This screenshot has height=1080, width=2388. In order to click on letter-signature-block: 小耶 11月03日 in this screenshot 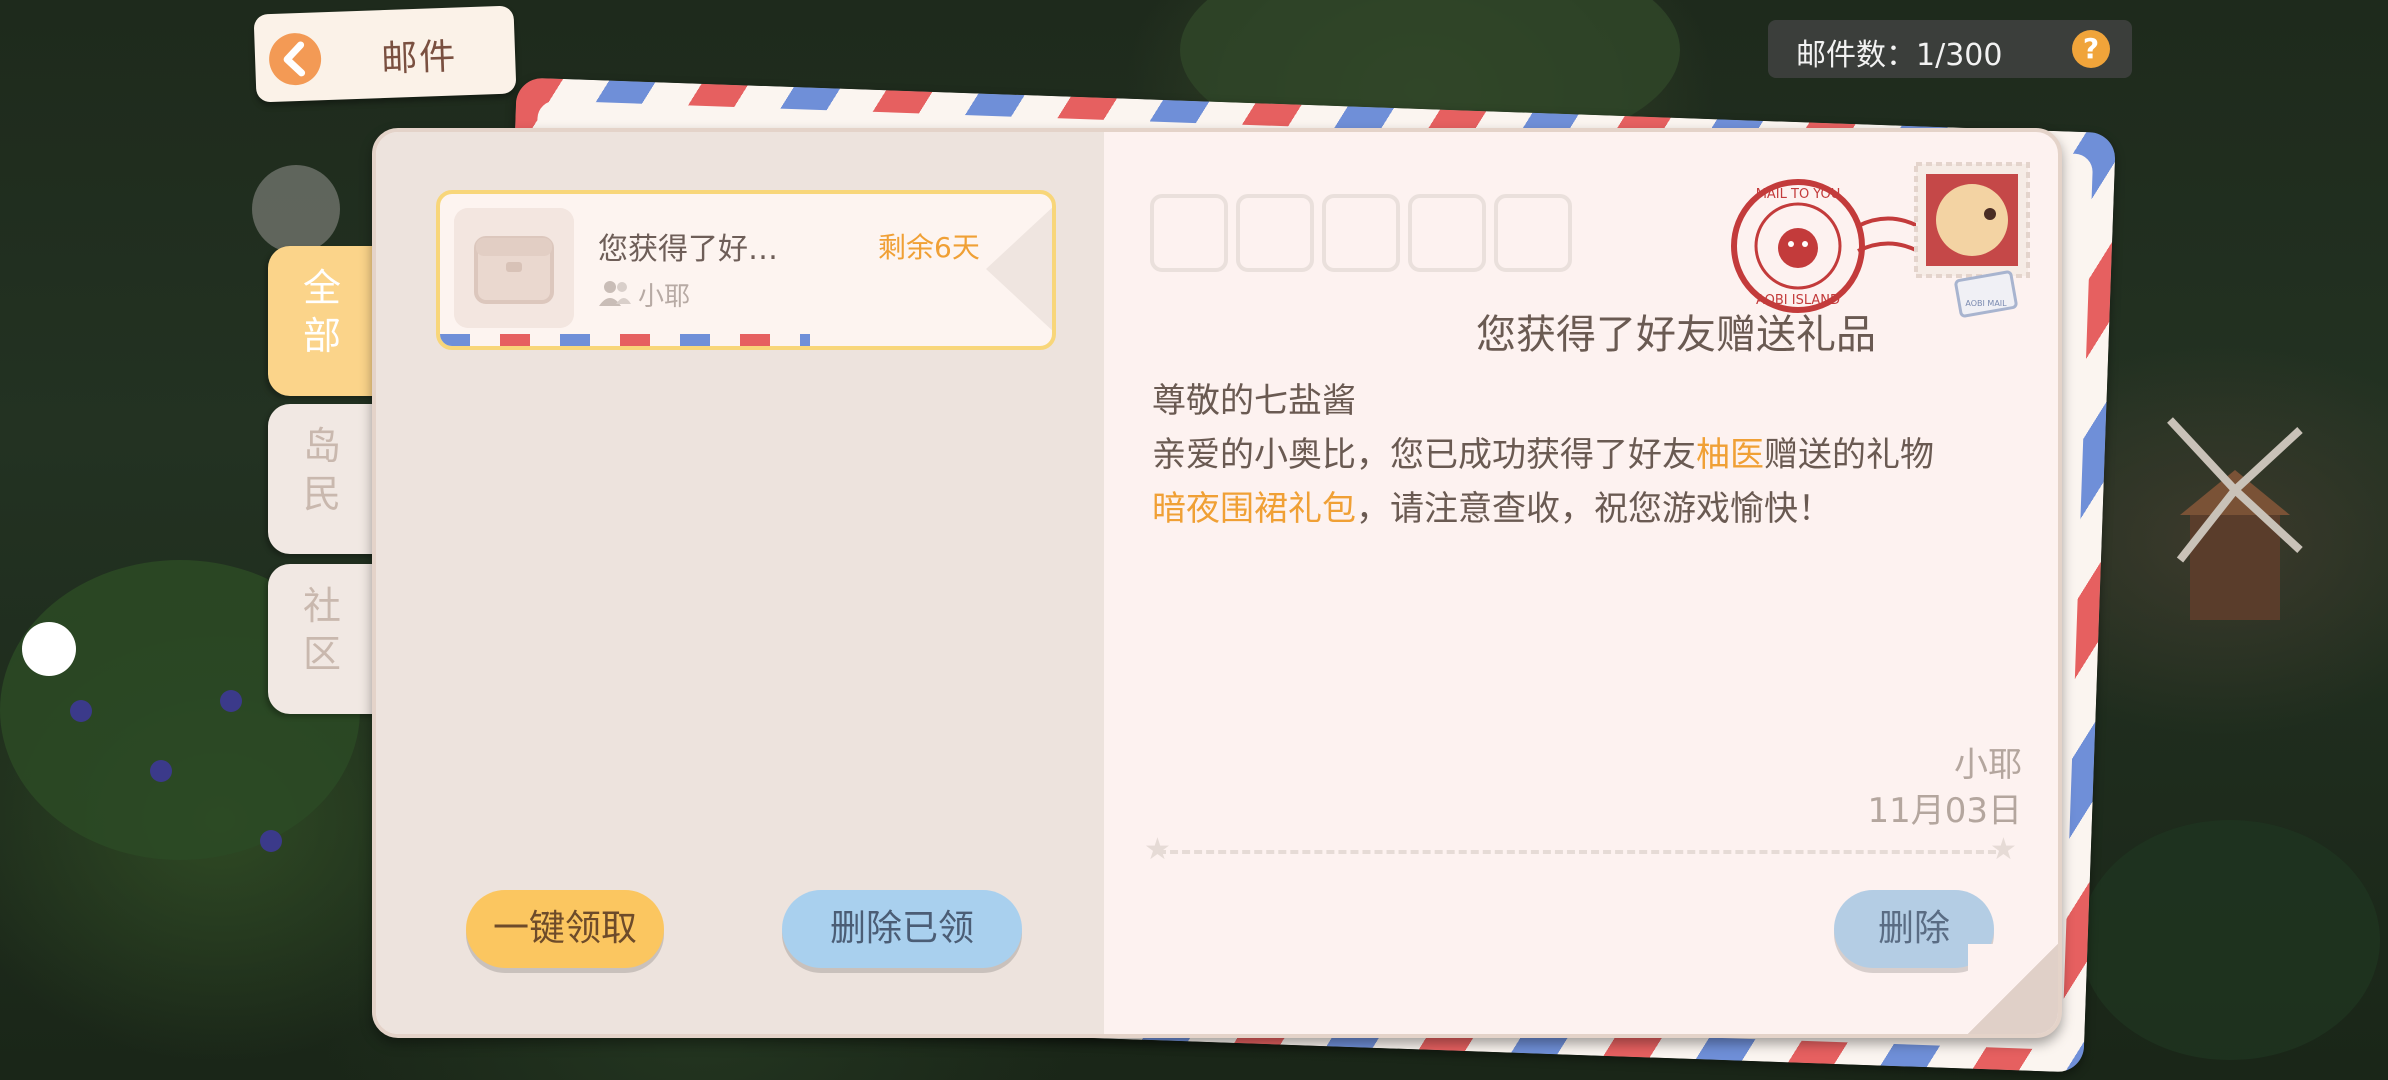, I will do `click(1924, 788)`.